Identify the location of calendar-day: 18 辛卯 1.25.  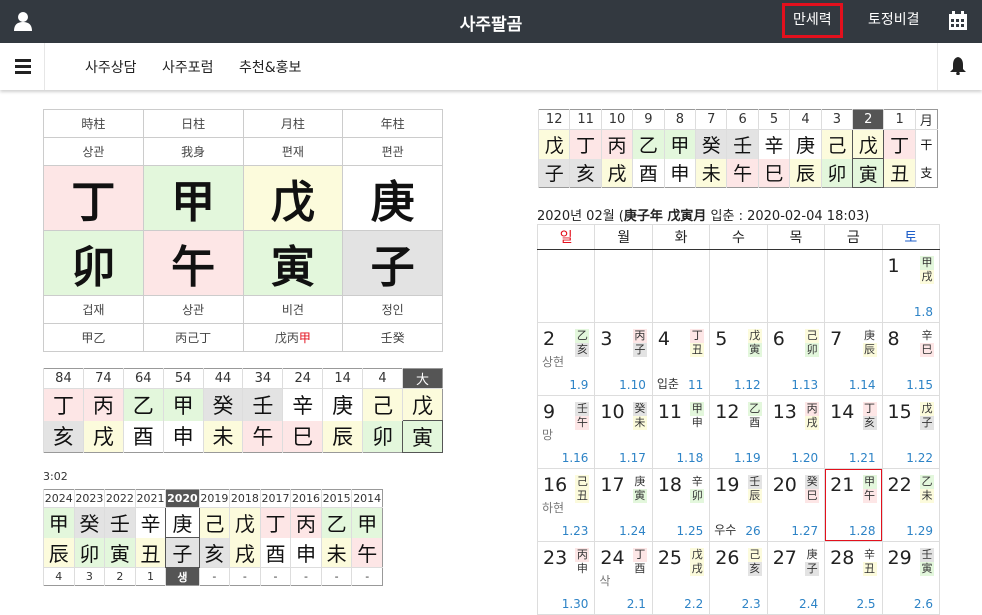
(681, 505).